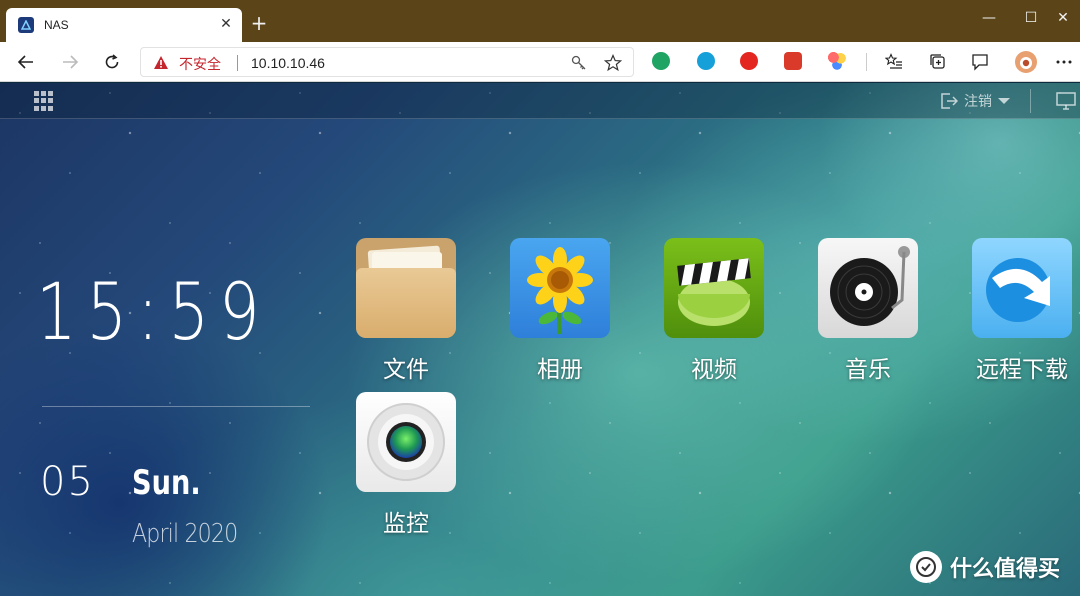  I want to click on collections-icon, so click(938, 62).